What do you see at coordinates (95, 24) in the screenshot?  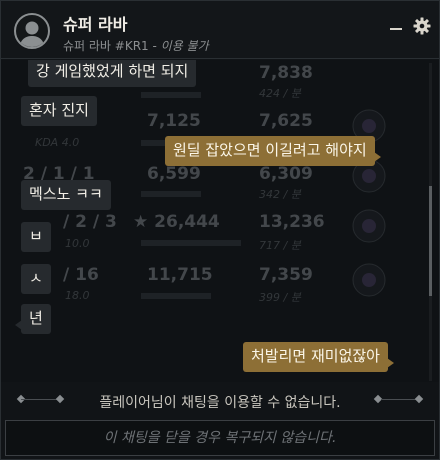 I see `chat-title: 슈퍼 라바` at bounding box center [95, 24].